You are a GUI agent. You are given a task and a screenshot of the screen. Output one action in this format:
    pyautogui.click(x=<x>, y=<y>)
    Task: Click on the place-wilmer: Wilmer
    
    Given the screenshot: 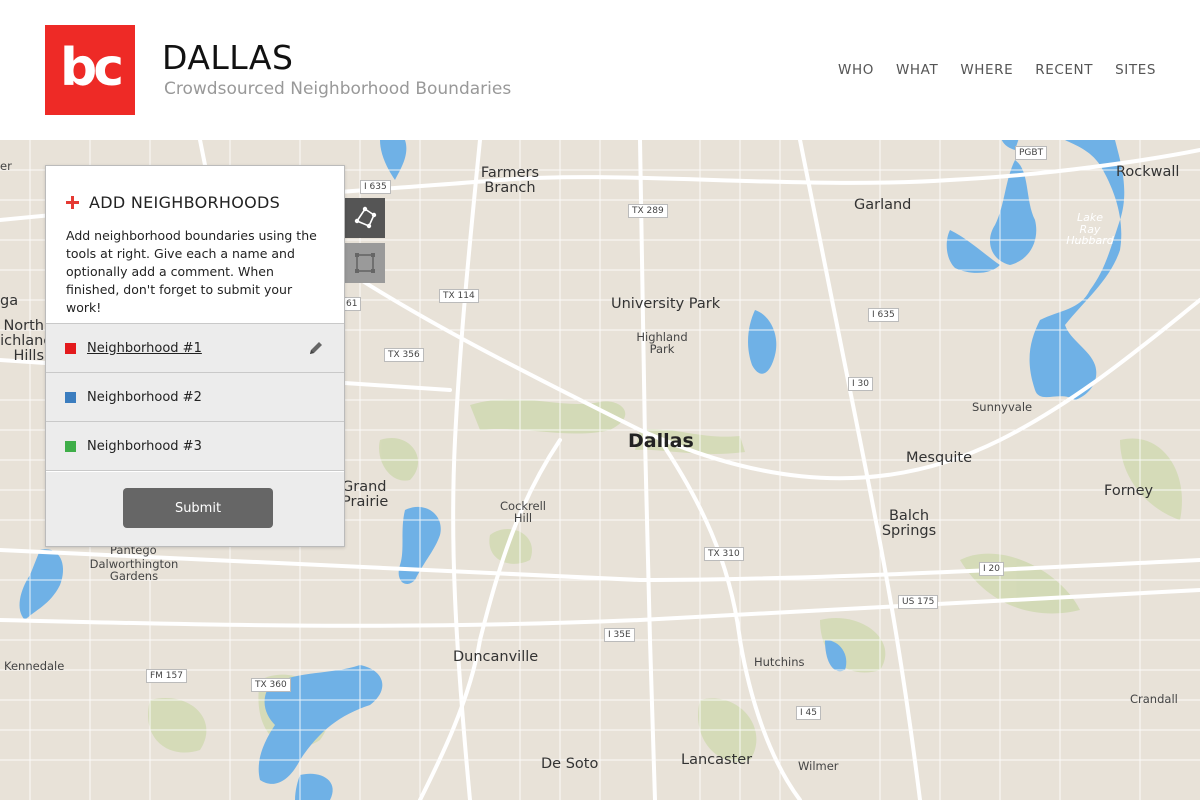 What is the action you would take?
    pyautogui.click(x=818, y=766)
    